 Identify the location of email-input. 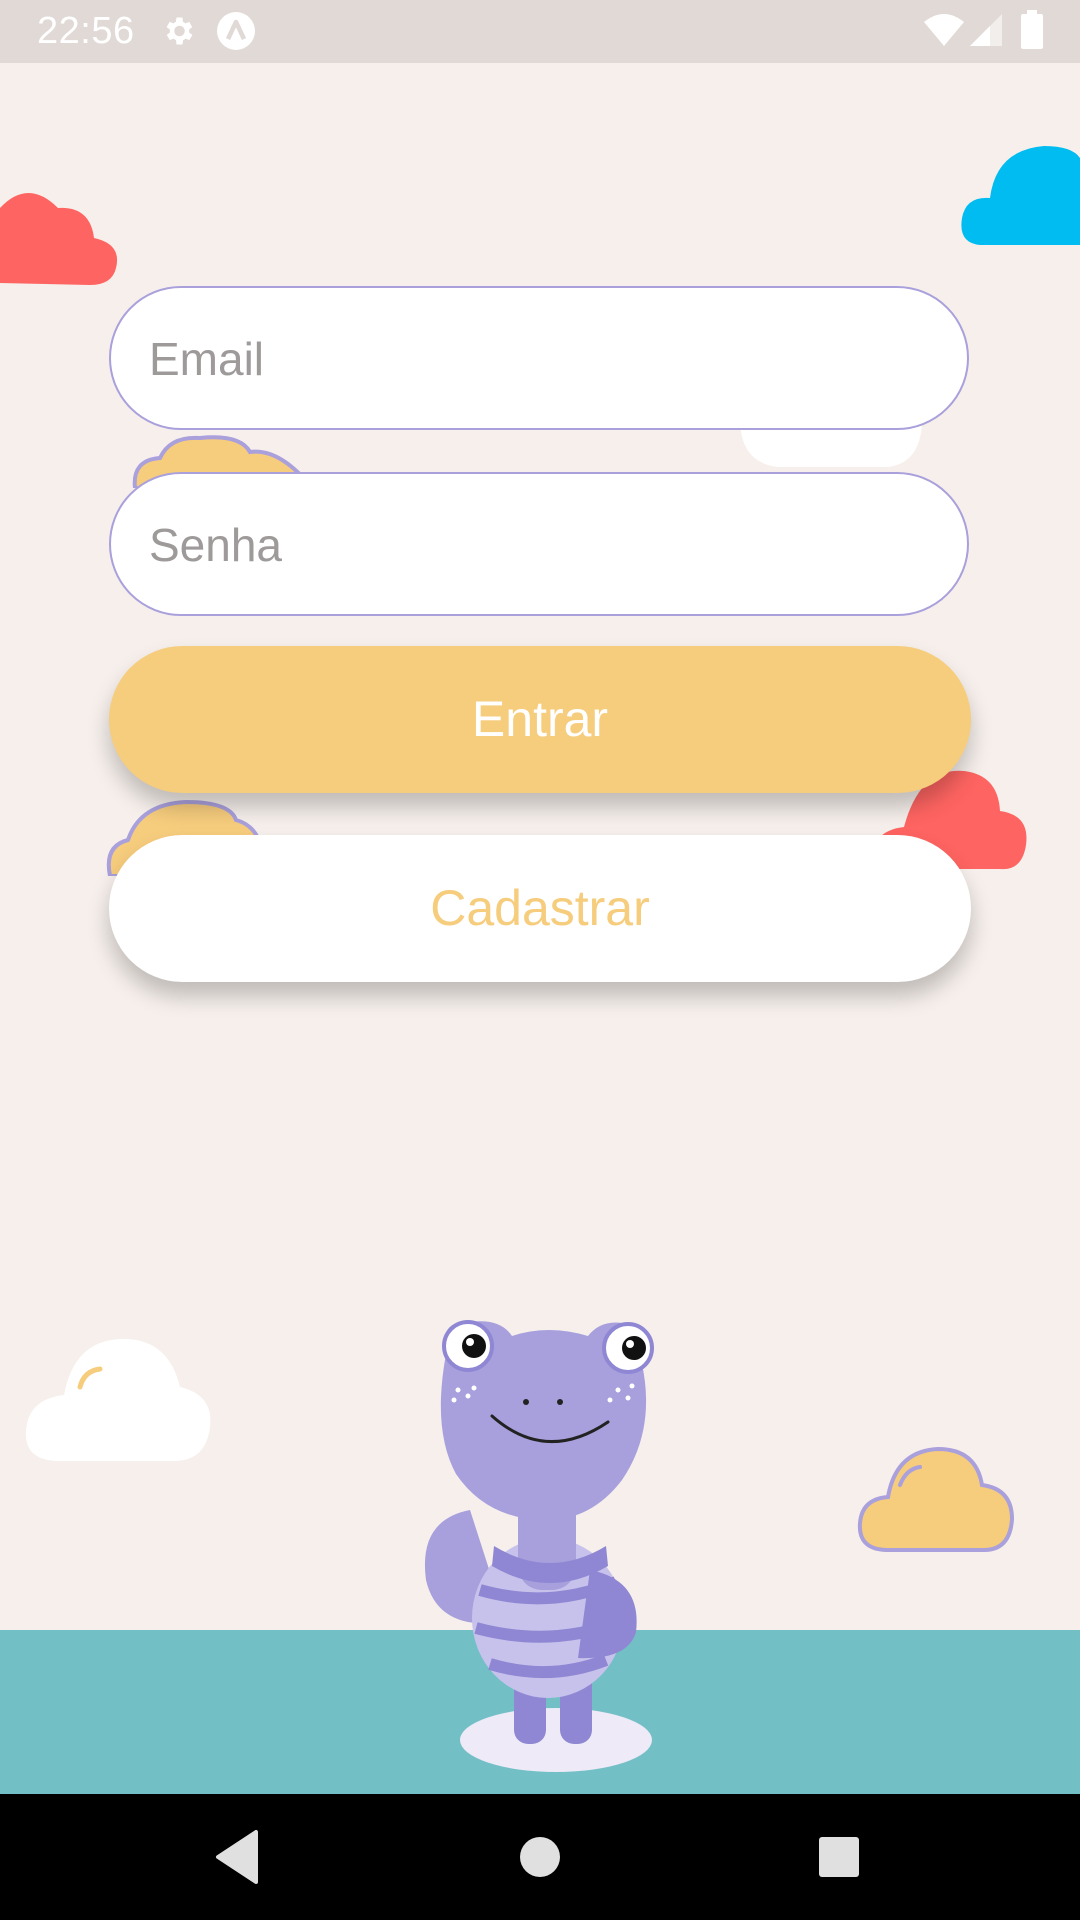
(539, 359).